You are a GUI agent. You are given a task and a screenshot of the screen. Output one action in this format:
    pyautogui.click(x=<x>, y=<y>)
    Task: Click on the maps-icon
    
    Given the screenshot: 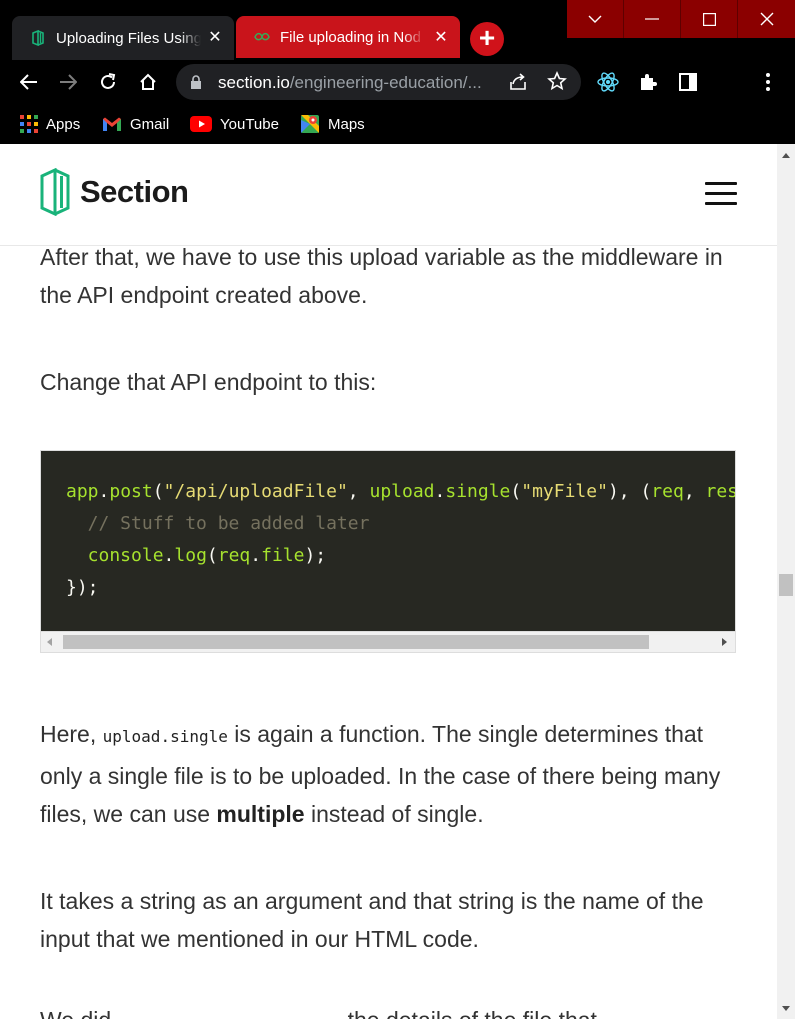 What is the action you would take?
    pyautogui.click(x=310, y=124)
    